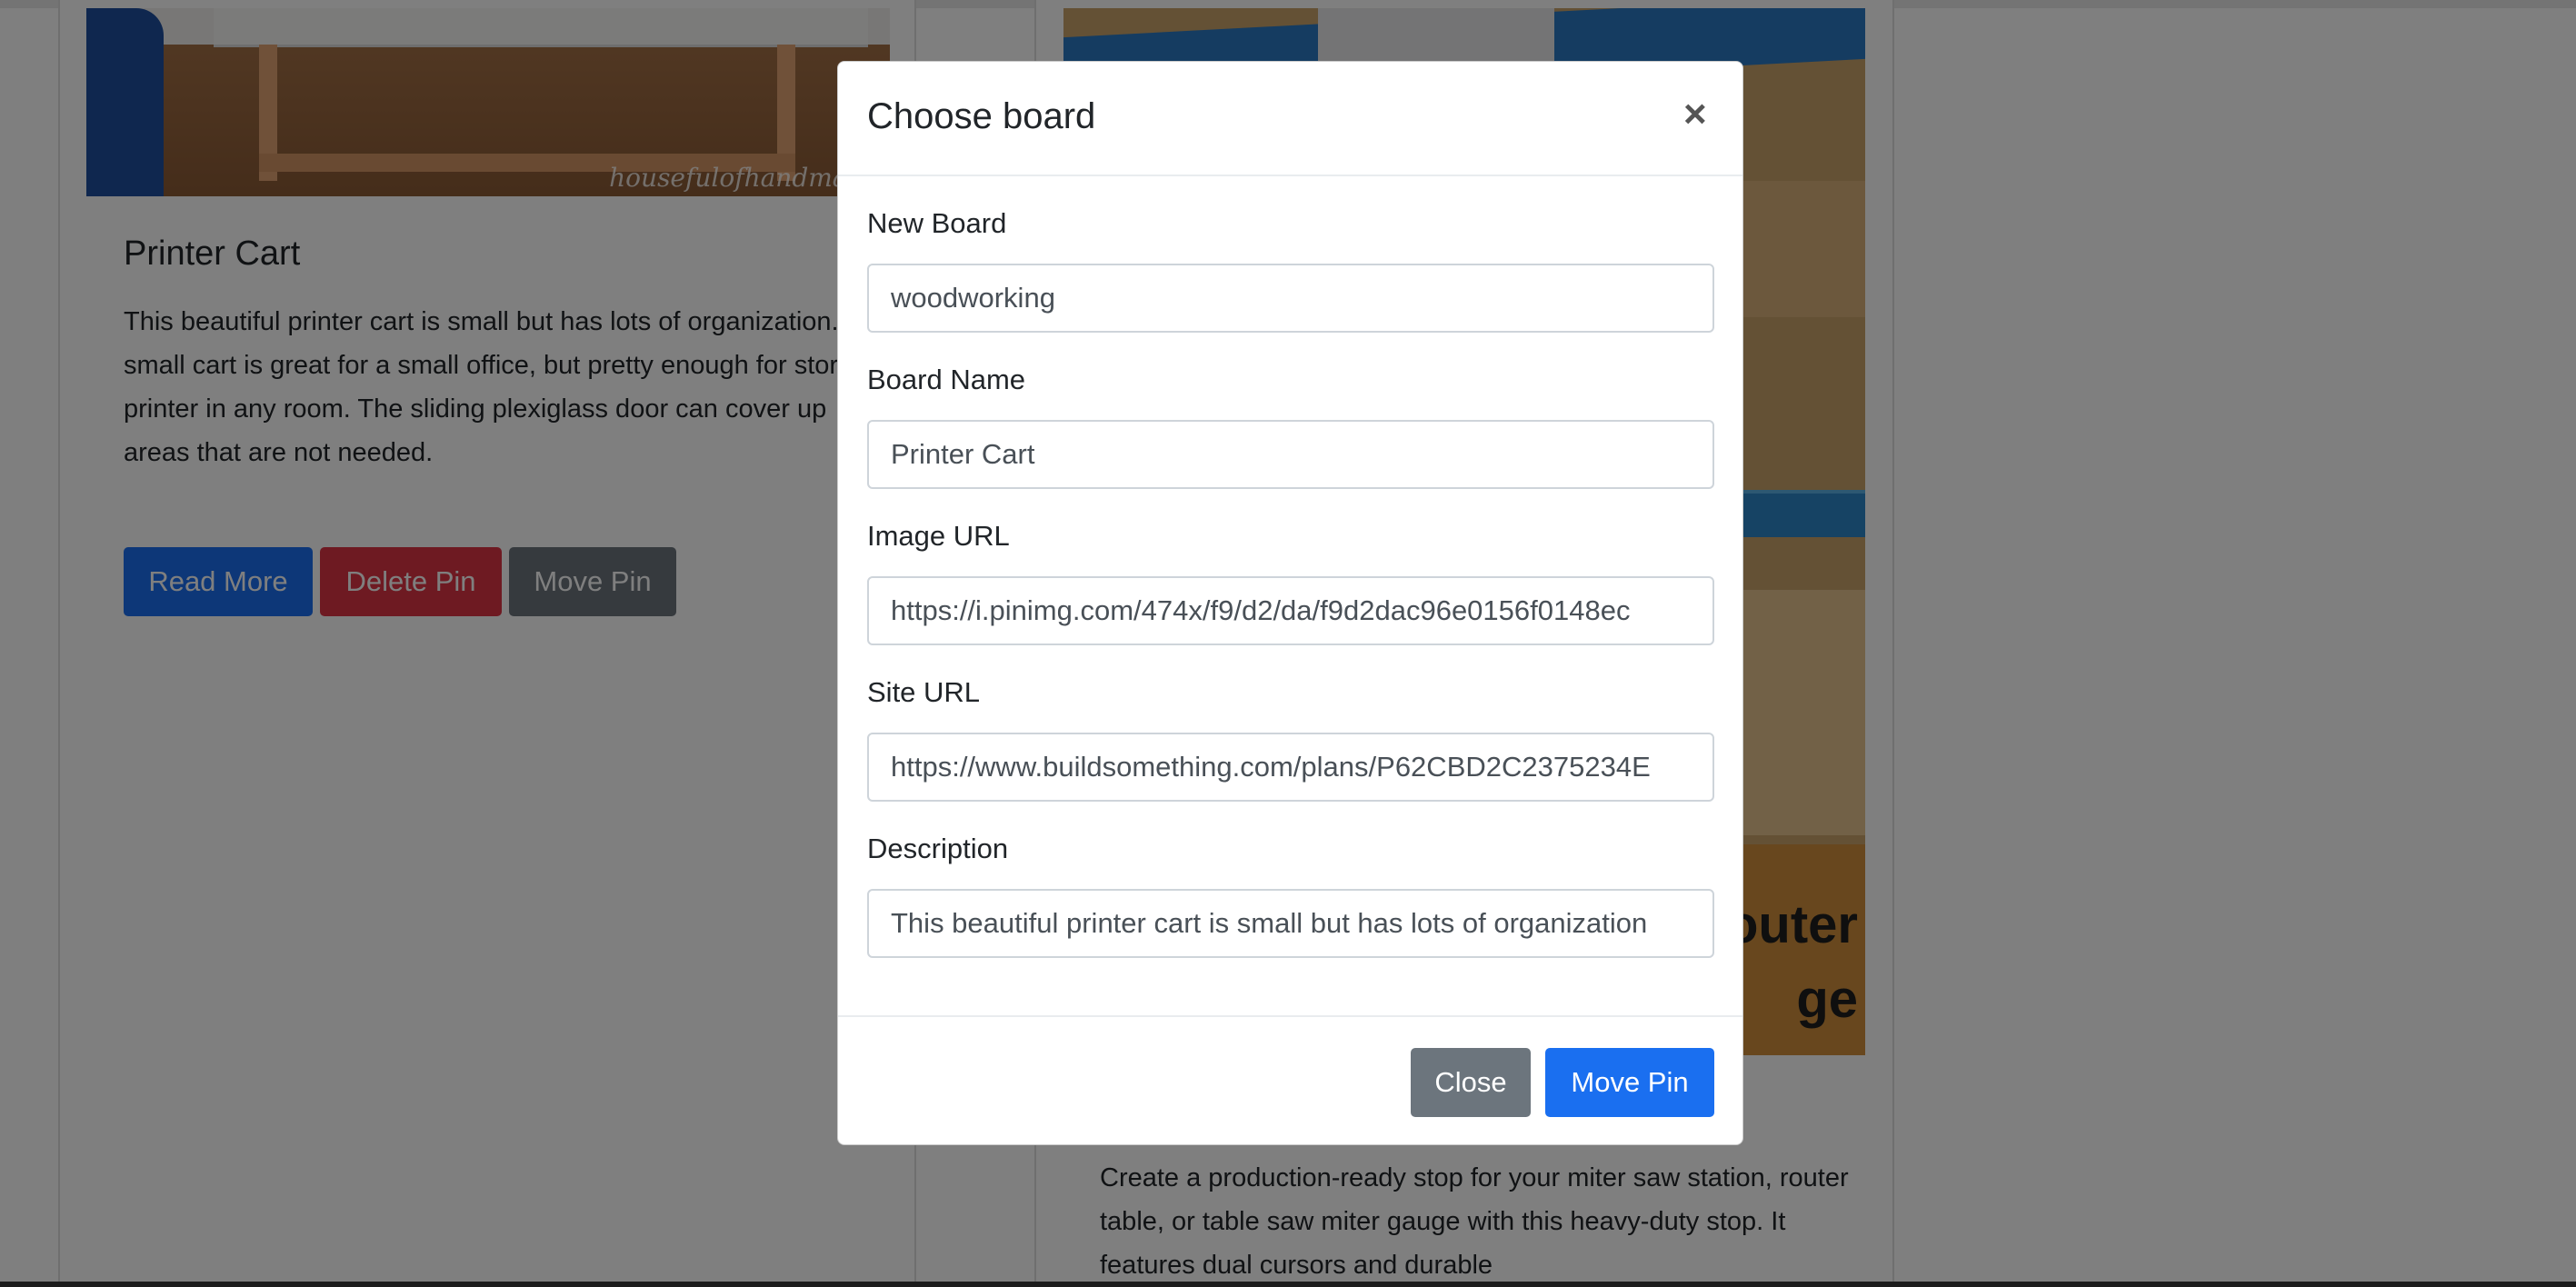 This screenshot has height=1287, width=2576. I want to click on board-name-label: Board Name, so click(946, 379).